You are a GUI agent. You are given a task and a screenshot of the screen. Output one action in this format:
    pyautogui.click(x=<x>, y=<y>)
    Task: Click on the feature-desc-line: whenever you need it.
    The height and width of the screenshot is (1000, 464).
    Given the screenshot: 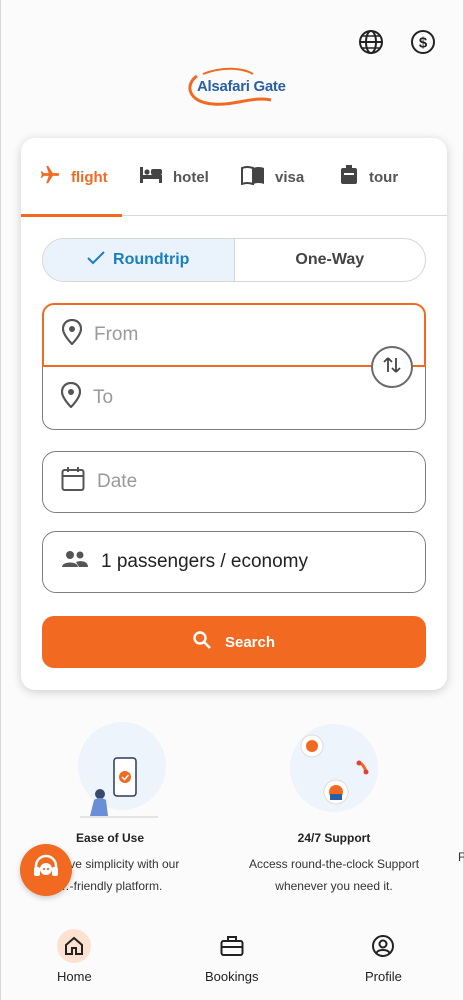 What is the action you would take?
    pyautogui.click(x=334, y=886)
    